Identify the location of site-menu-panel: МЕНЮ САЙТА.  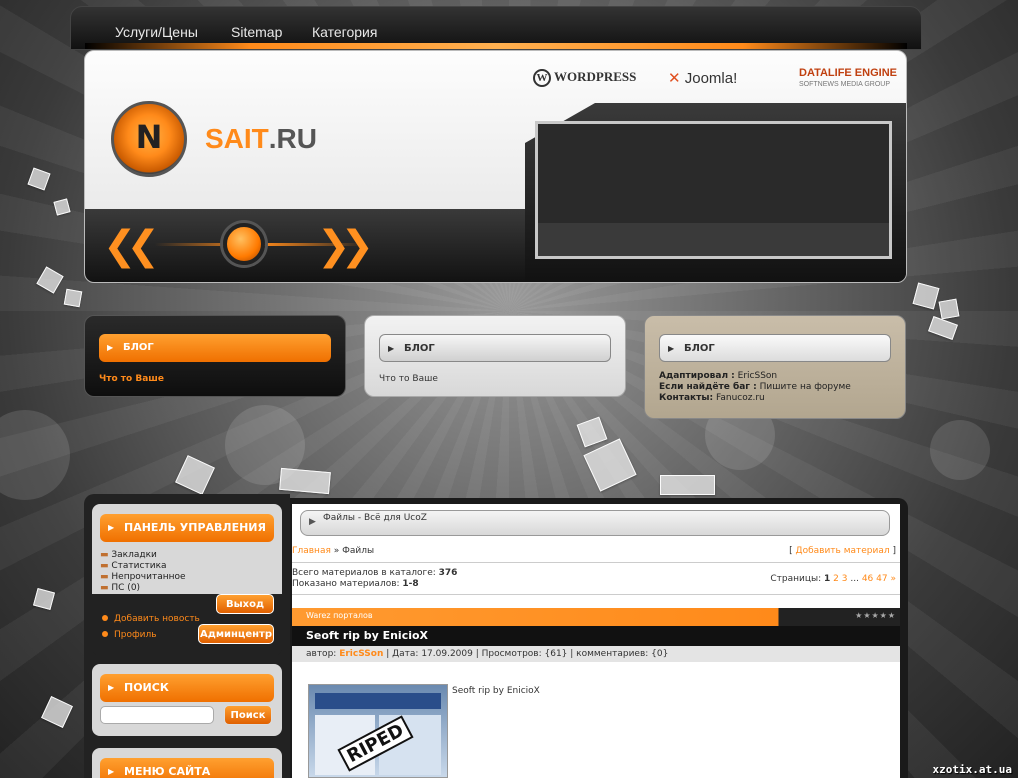
(187, 763).